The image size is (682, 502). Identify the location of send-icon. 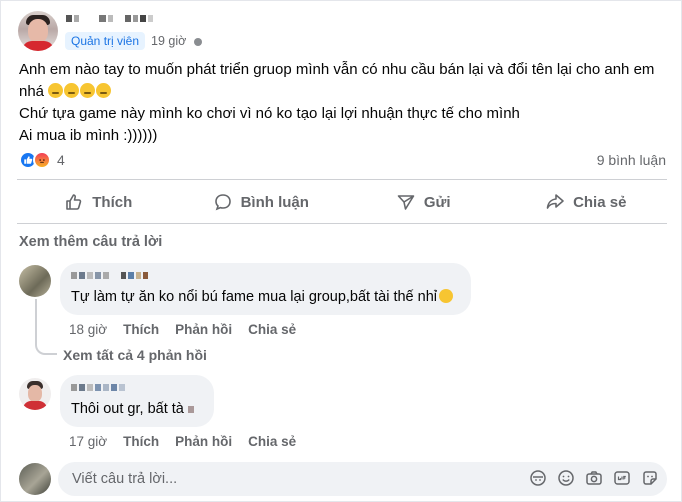
(406, 202).